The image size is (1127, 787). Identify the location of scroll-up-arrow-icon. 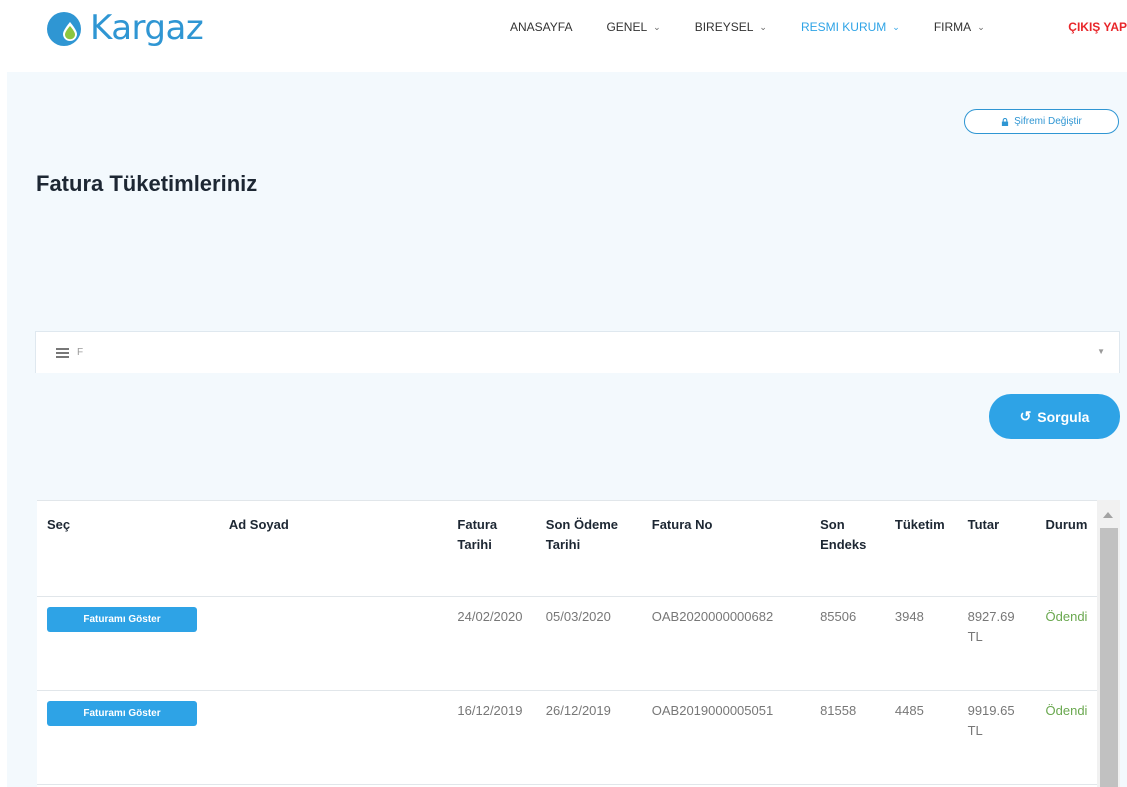
(1108, 515).